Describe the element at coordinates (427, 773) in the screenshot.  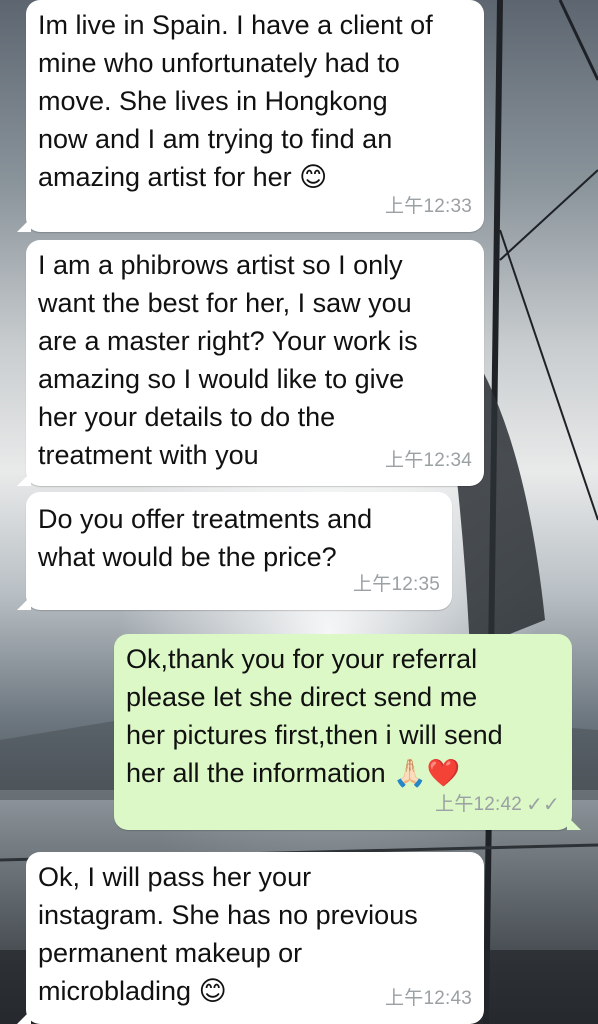
I see `praying-hands-heart-emoji-icon: 🙏🏻❤️` at that location.